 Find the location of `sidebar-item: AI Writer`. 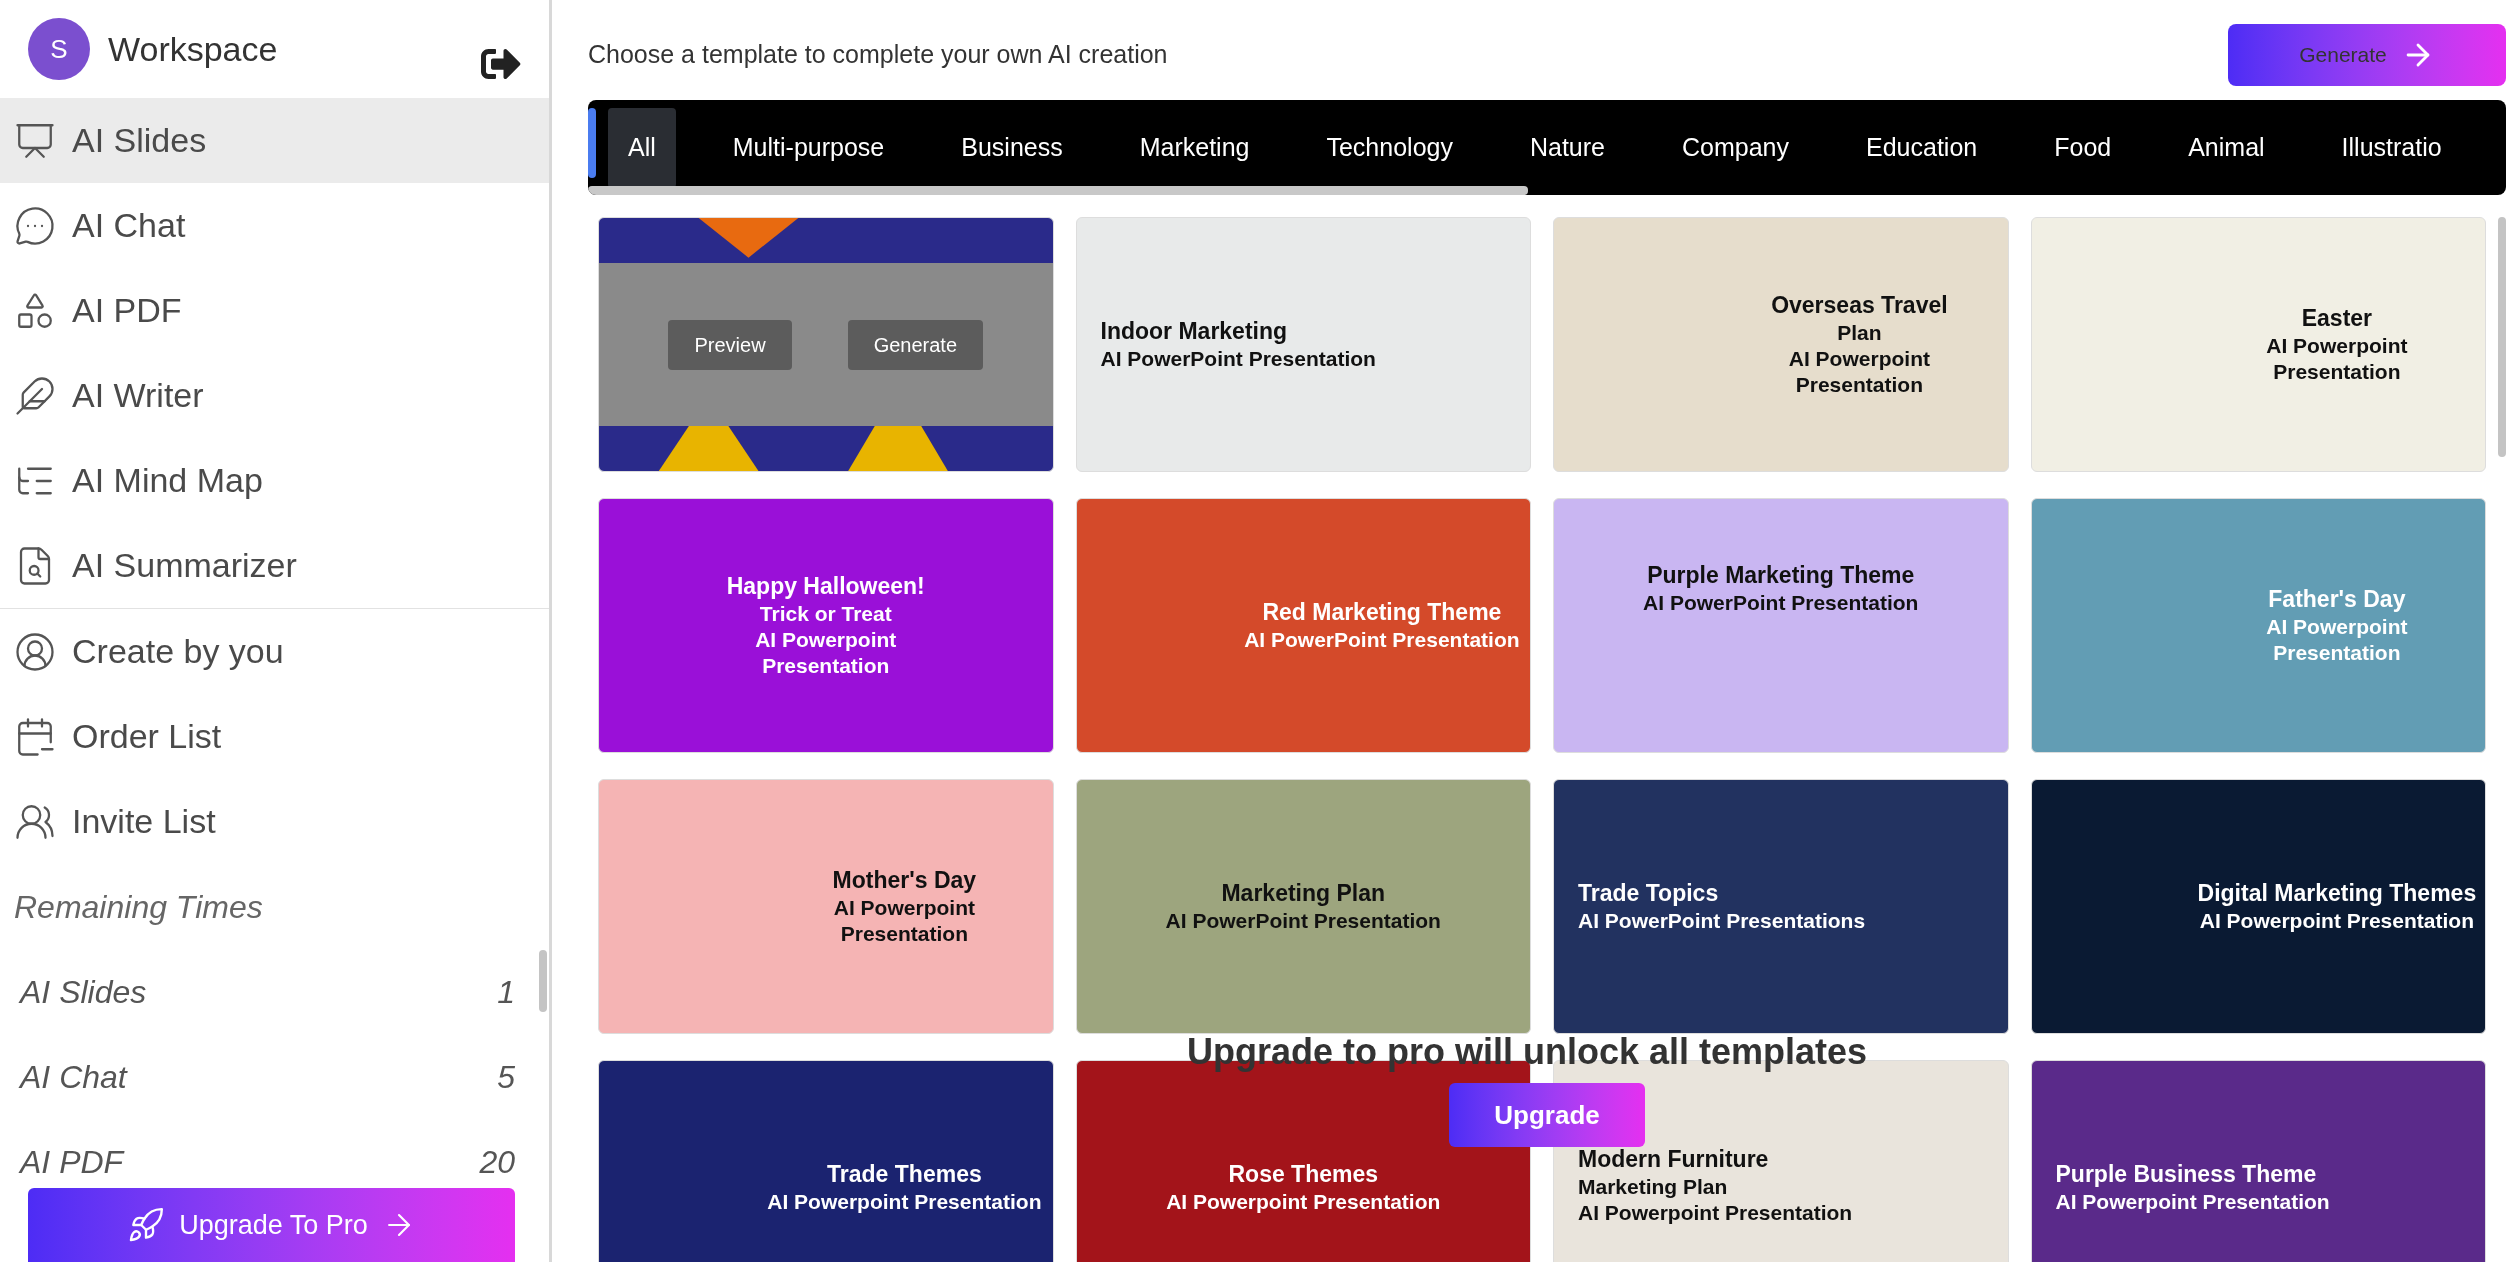

sidebar-item: AI Writer is located at coordinates (274, 395).